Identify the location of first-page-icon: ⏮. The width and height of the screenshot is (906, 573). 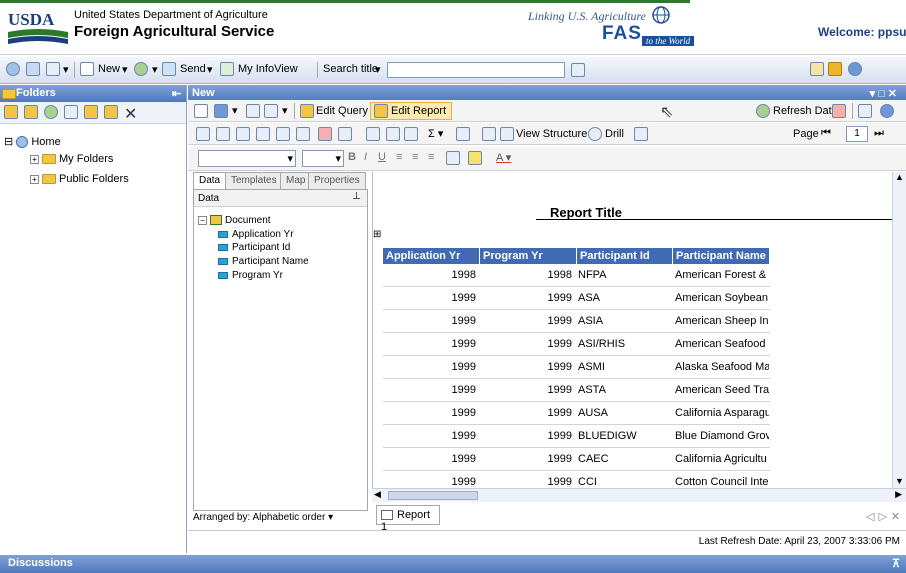
(826, 133).